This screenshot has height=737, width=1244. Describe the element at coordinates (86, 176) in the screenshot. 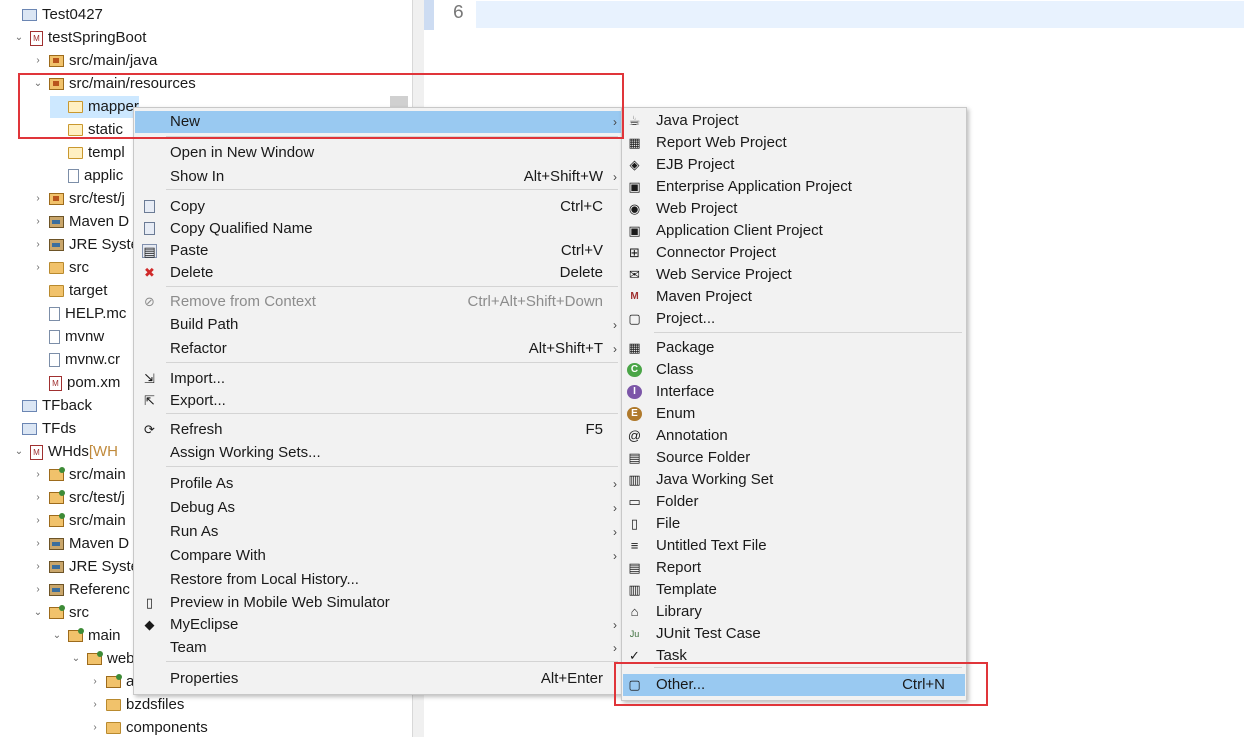

I see `tree-item: applic` at that location.